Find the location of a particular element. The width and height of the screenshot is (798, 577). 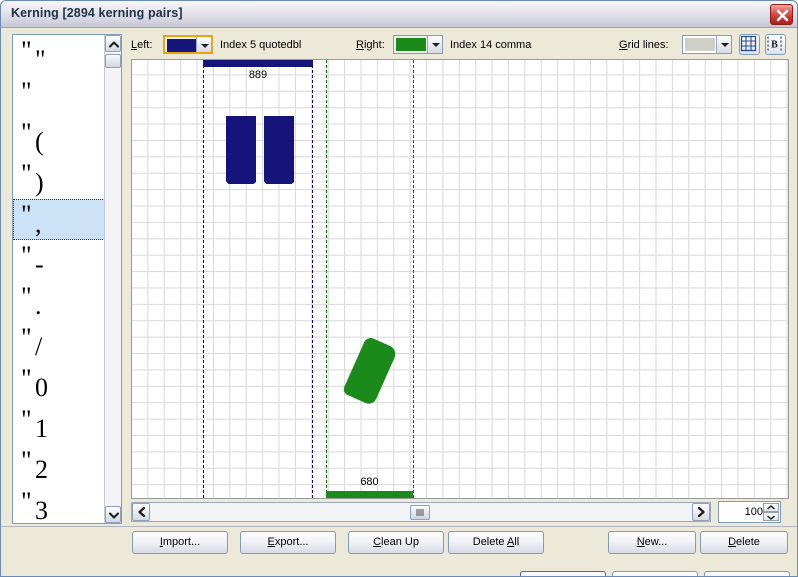

kerning-pair-list: " " " "(") ", " - ". " / " 0 " 1 " 2 " 3 is located at coordinates (67, 279).